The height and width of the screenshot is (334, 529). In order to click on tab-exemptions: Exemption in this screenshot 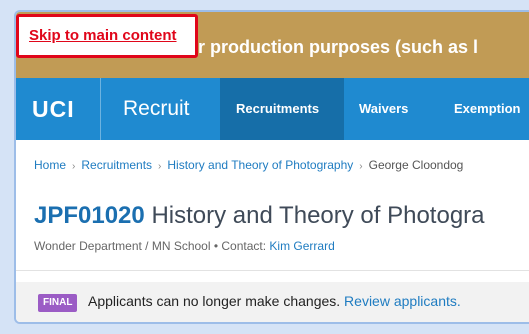, I will do `click(487, 109)`.